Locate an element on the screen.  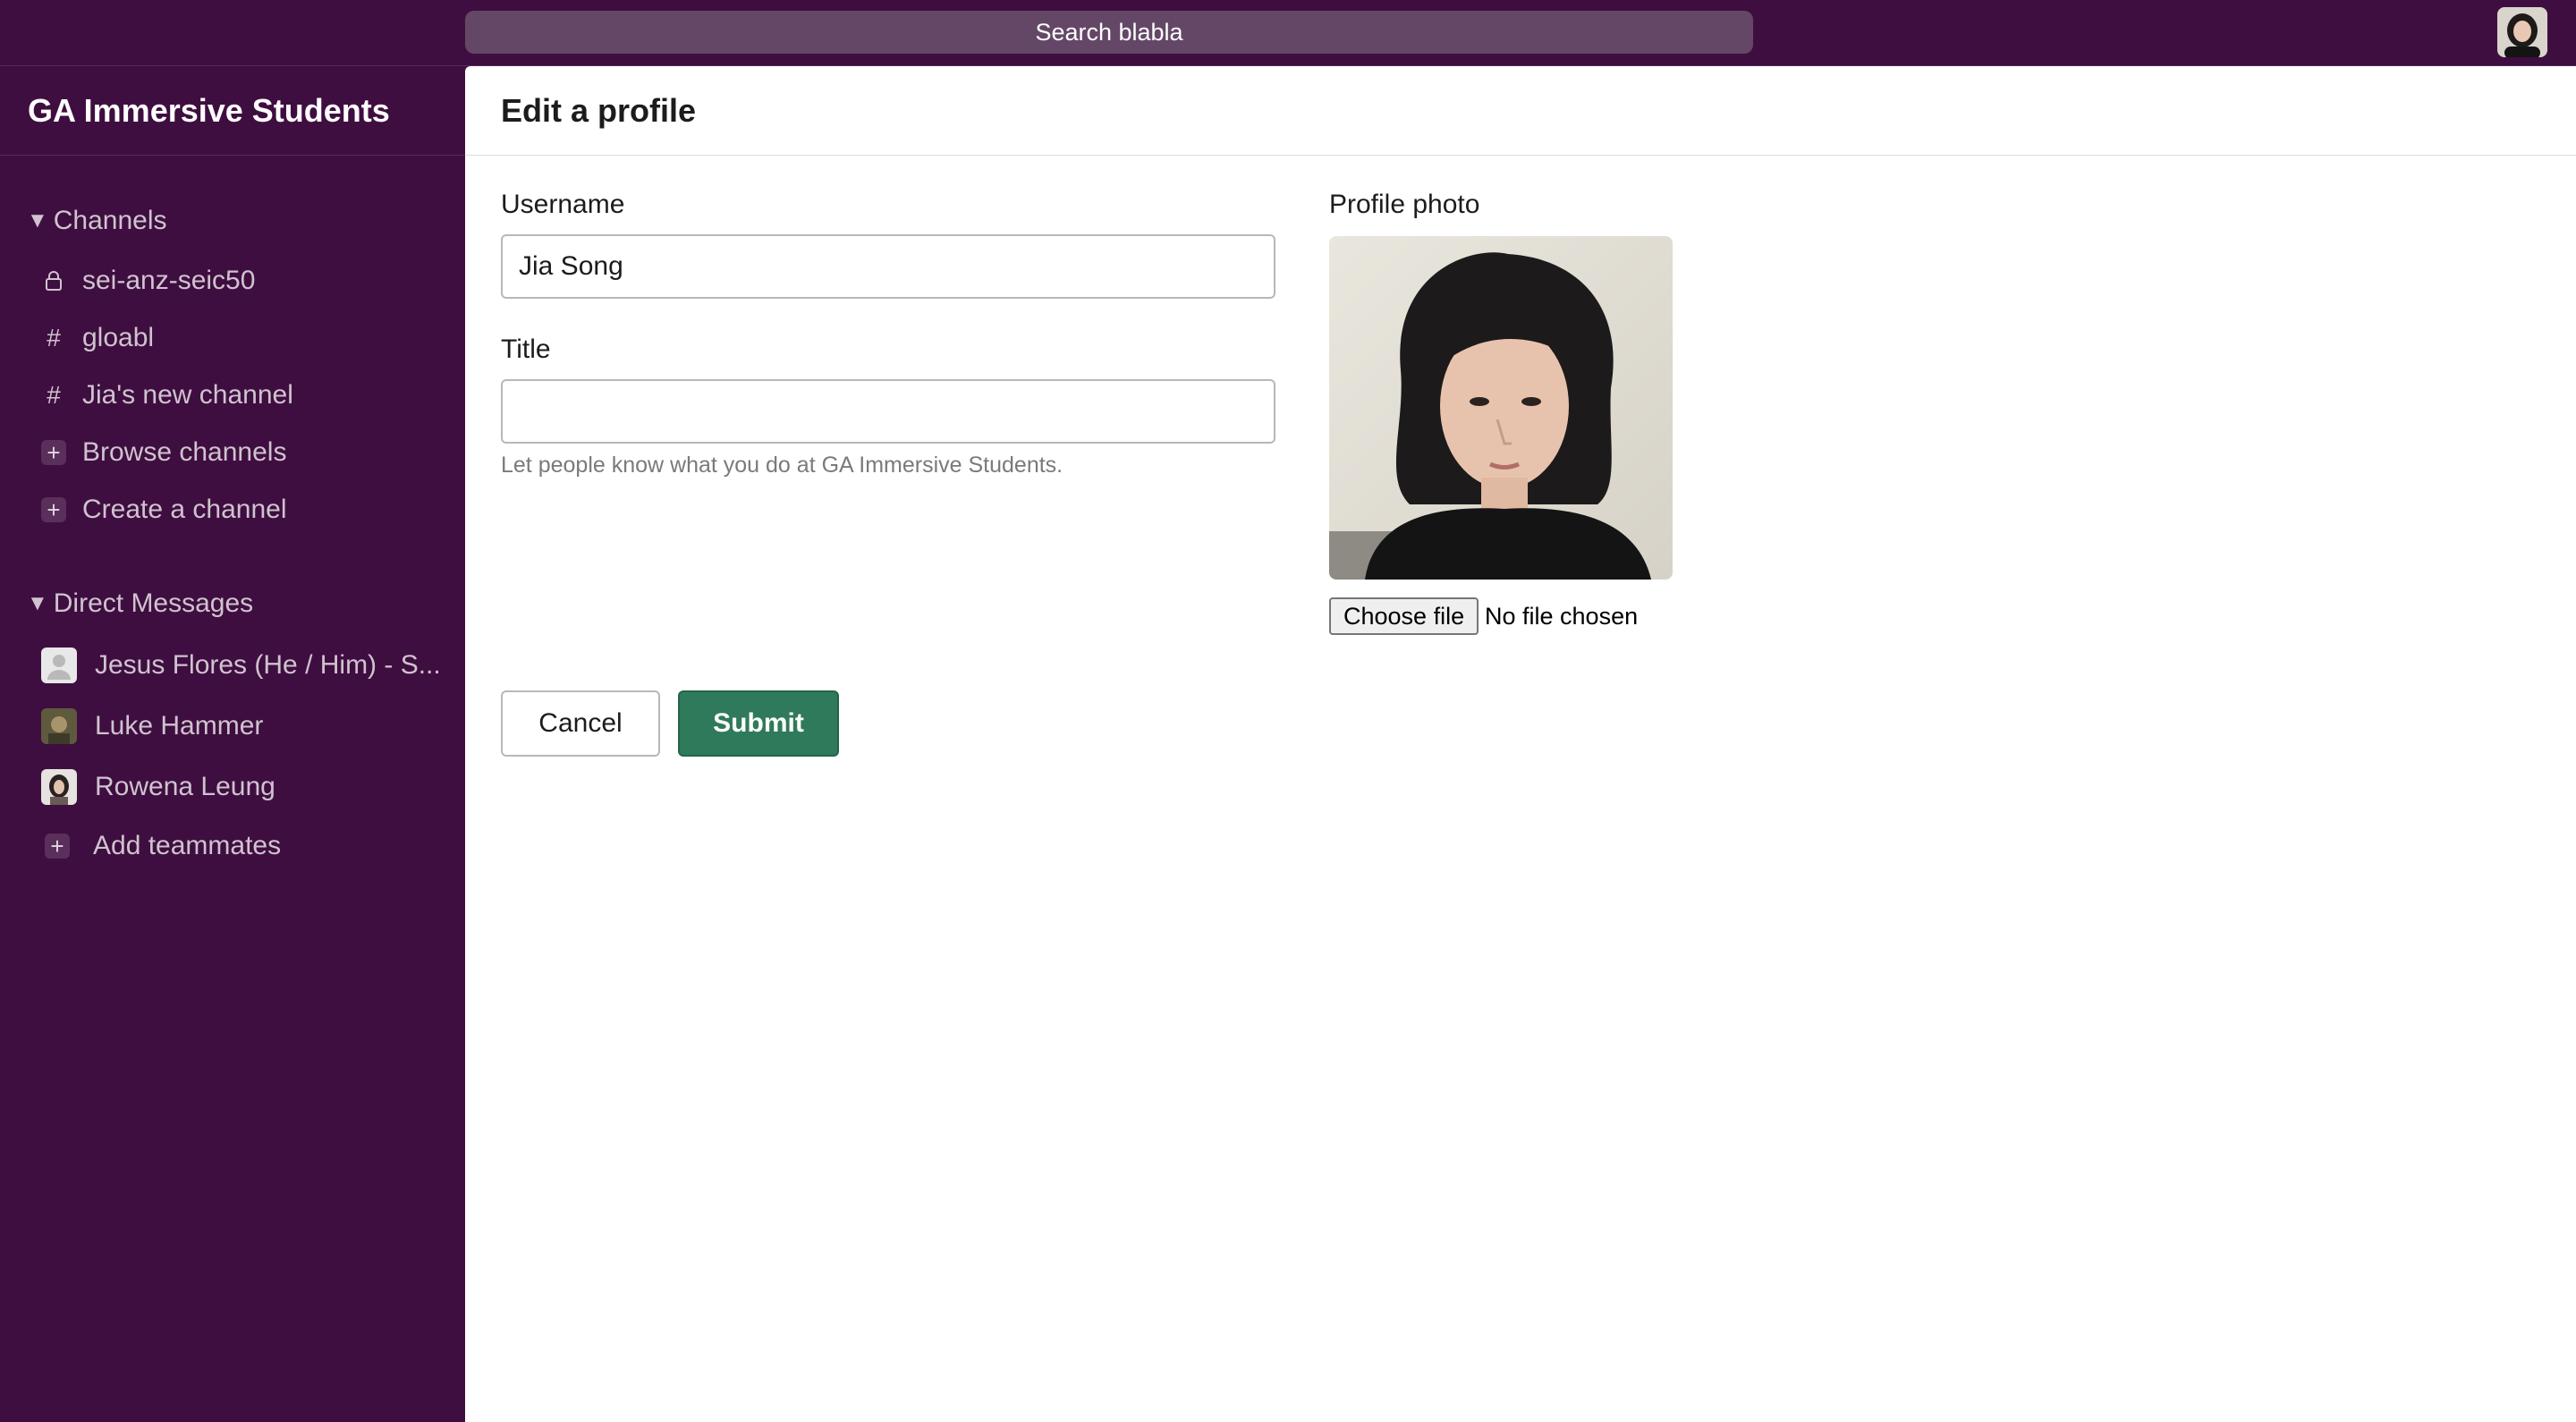
choose-file-button: Choose file is located at coordinates (1404, 616).